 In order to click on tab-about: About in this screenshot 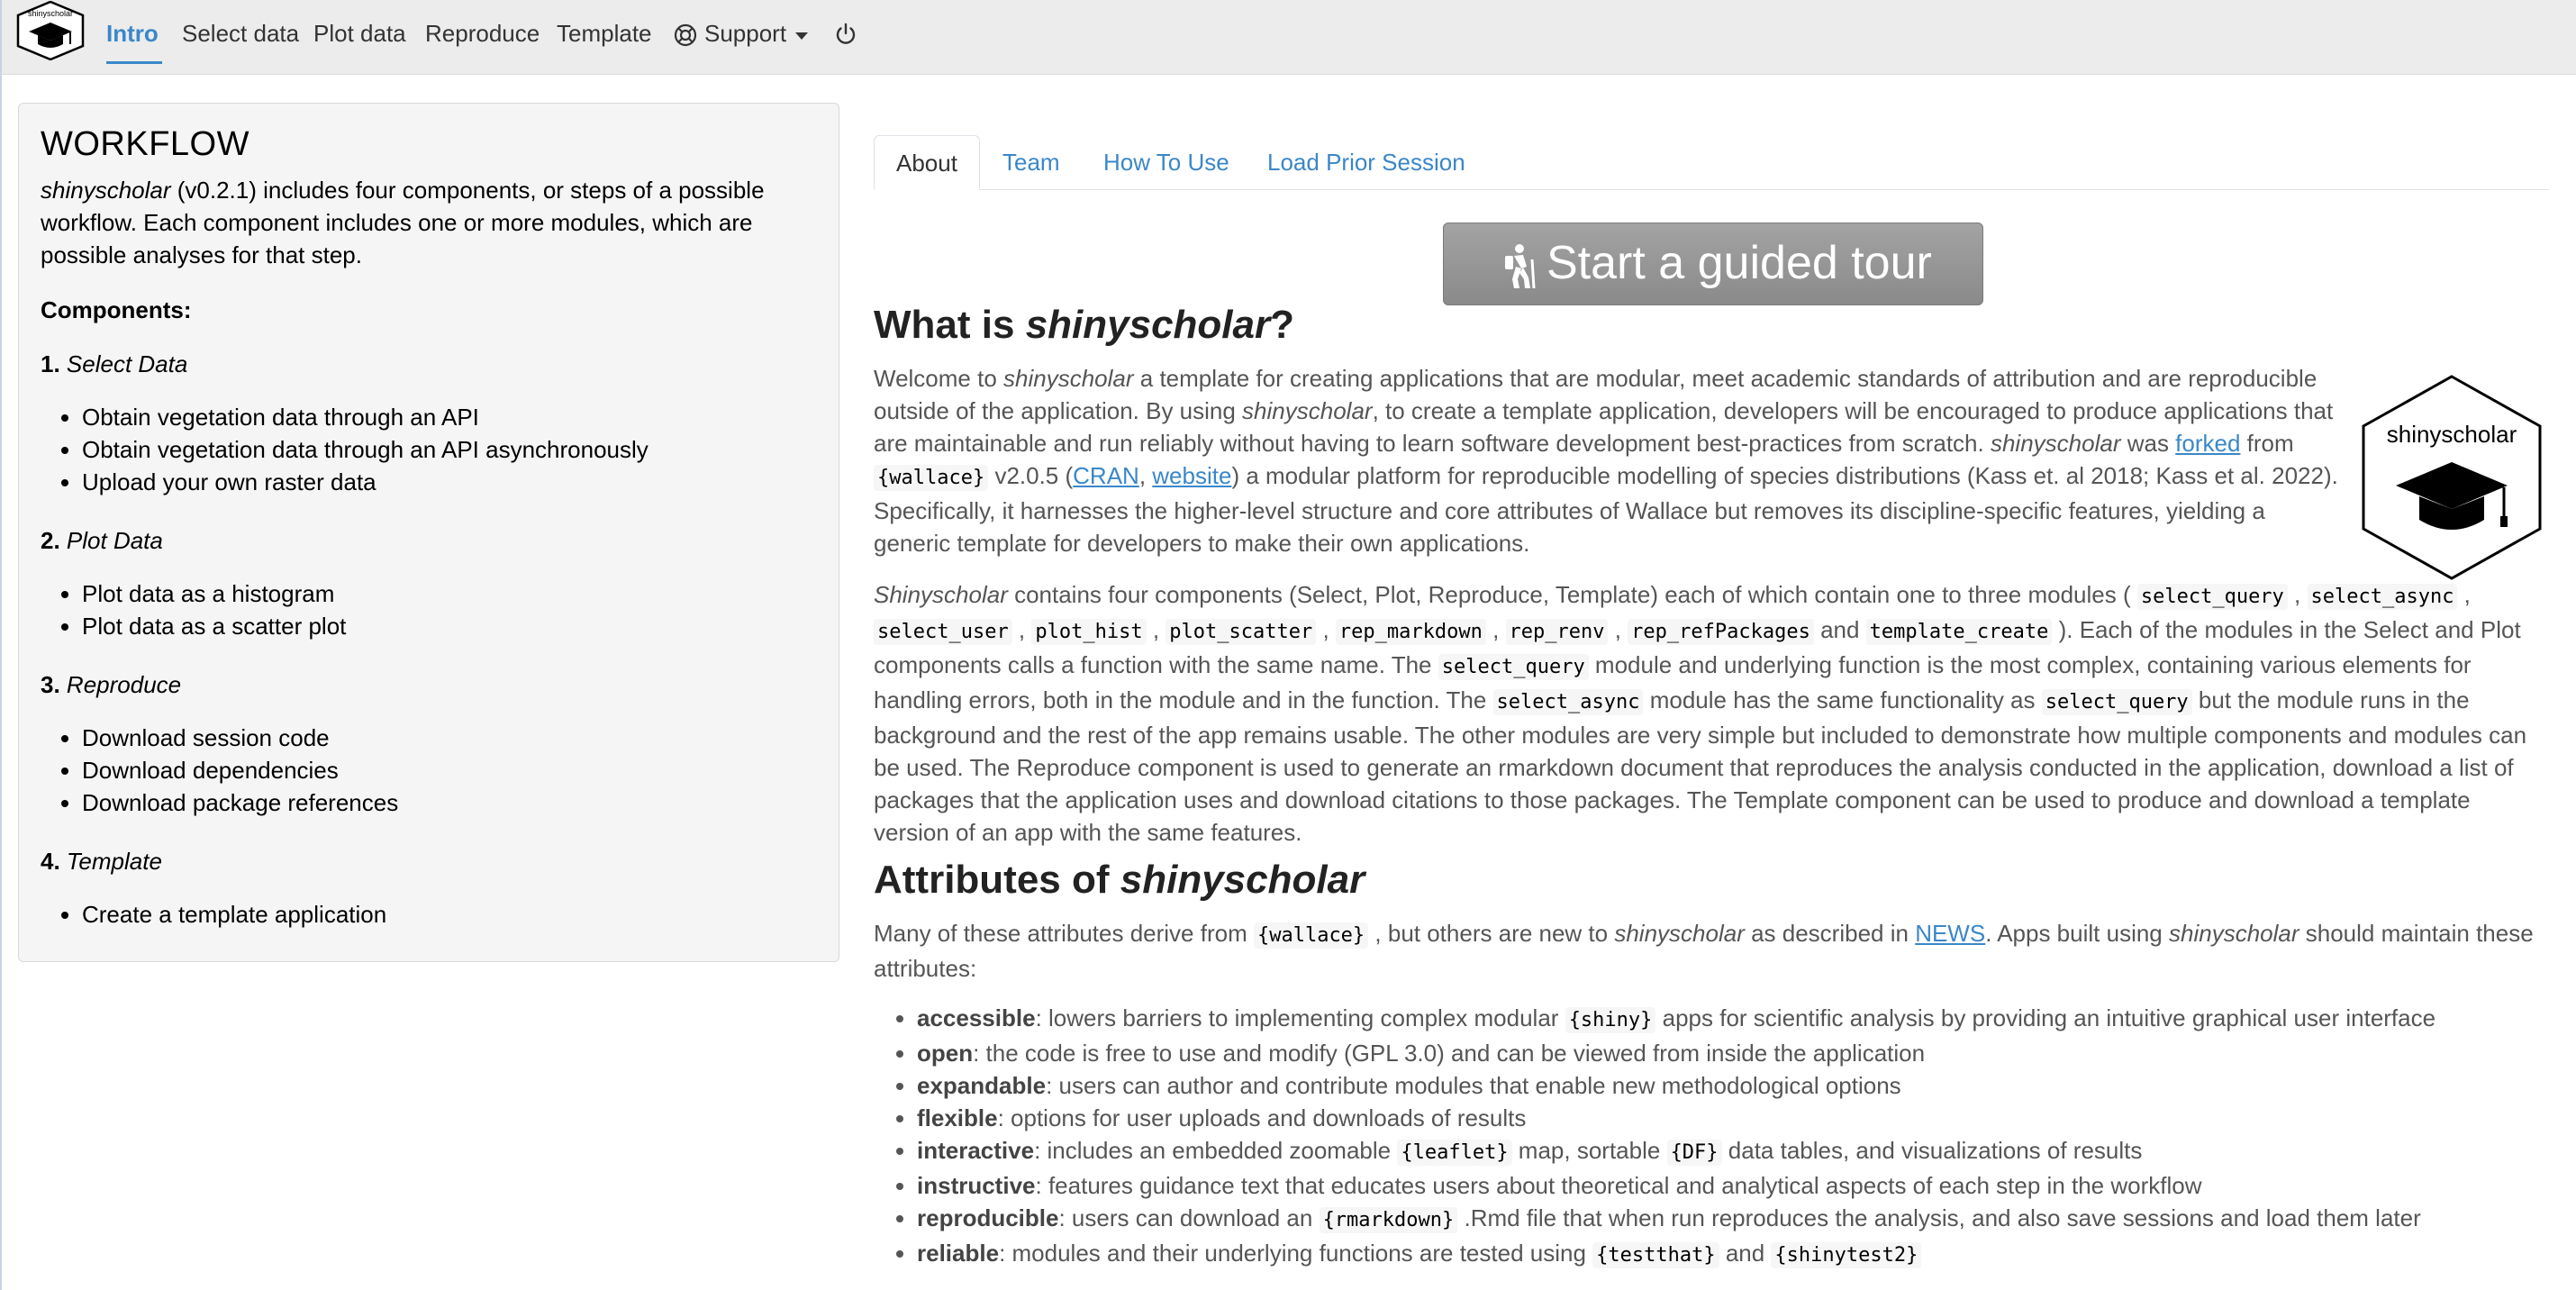, I will do `click(927, 162)`.